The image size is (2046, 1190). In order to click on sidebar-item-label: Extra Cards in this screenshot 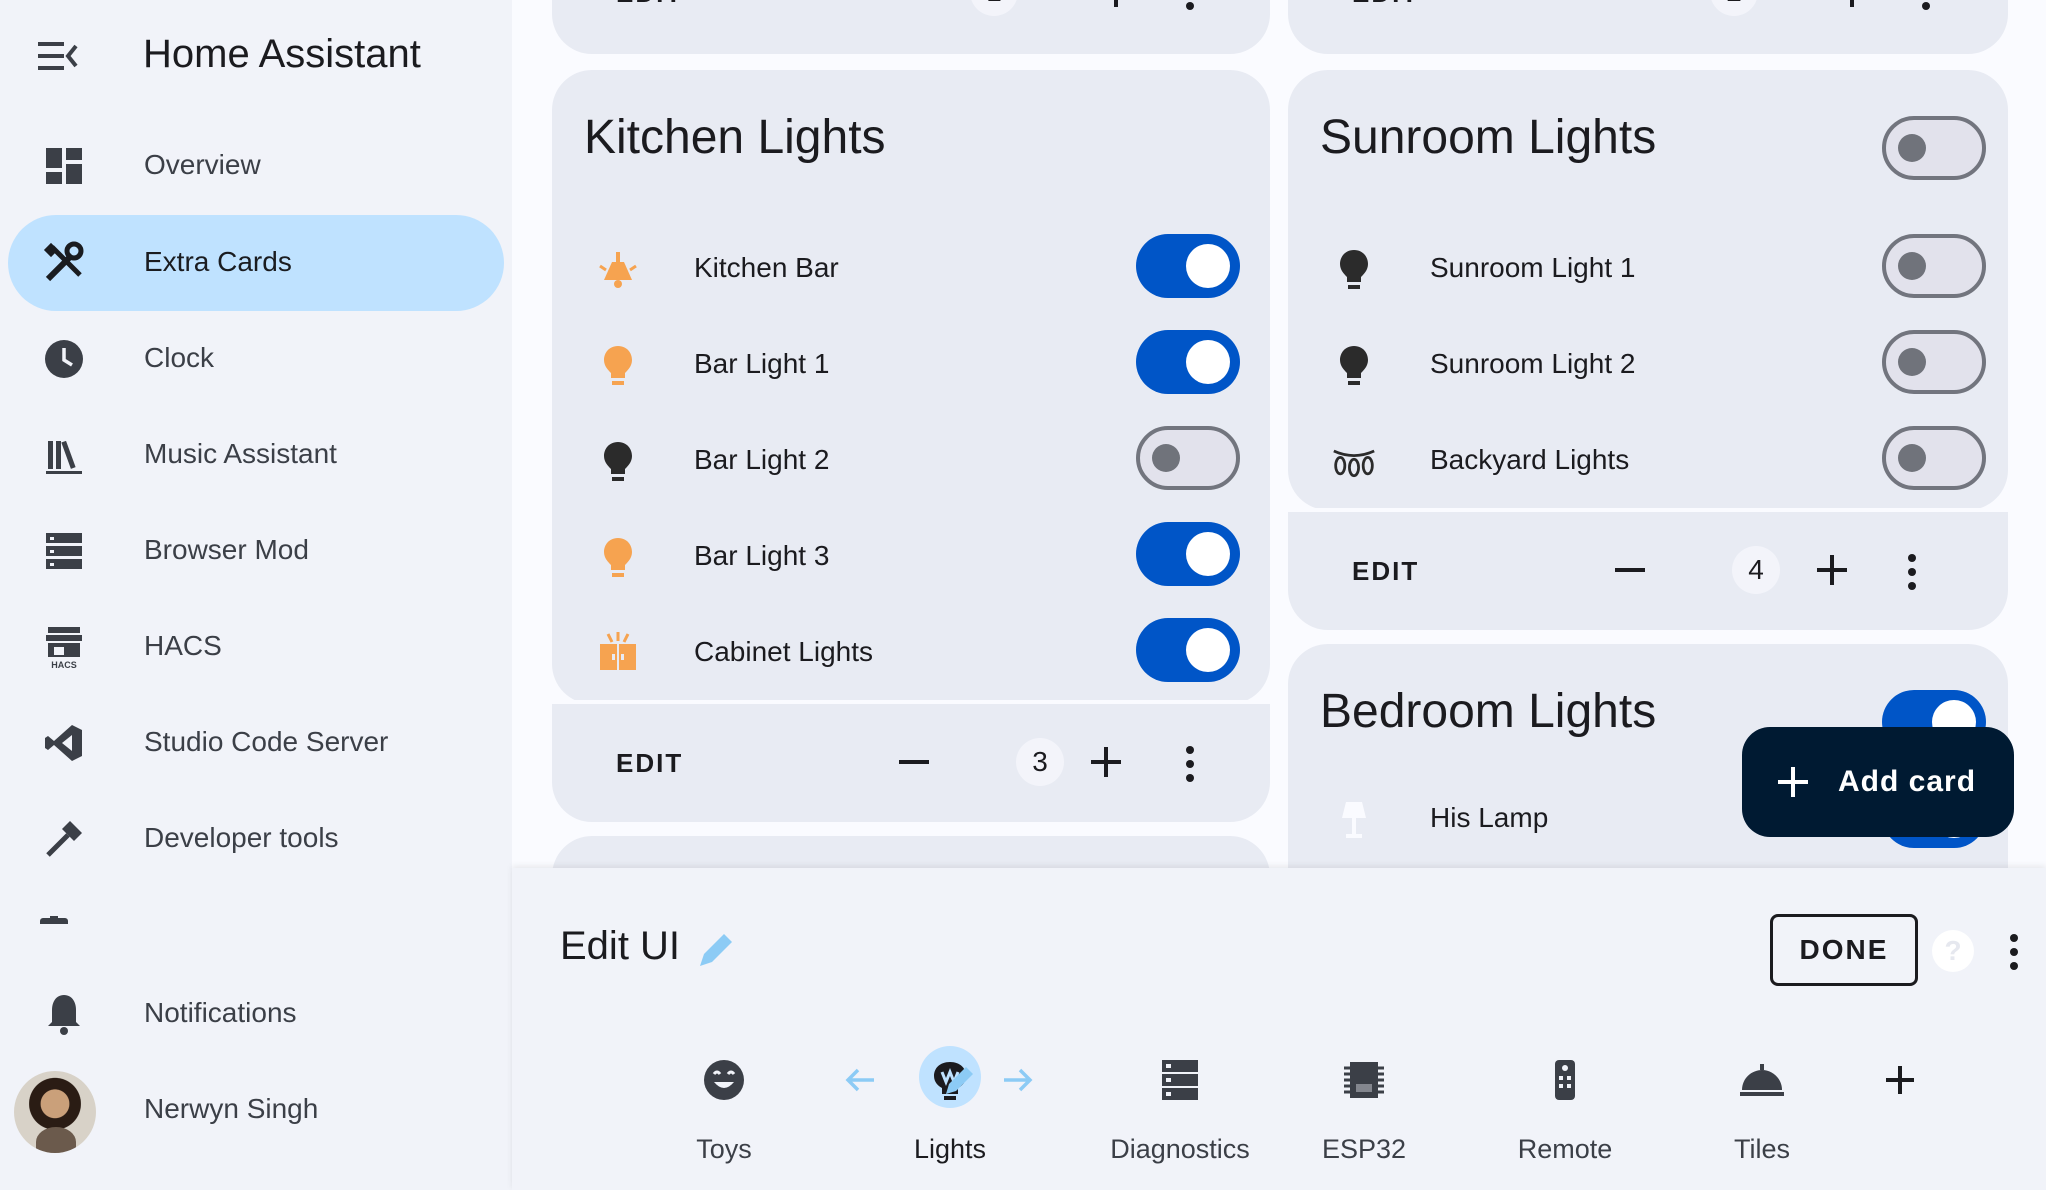, I will do `click(218, 261)`.